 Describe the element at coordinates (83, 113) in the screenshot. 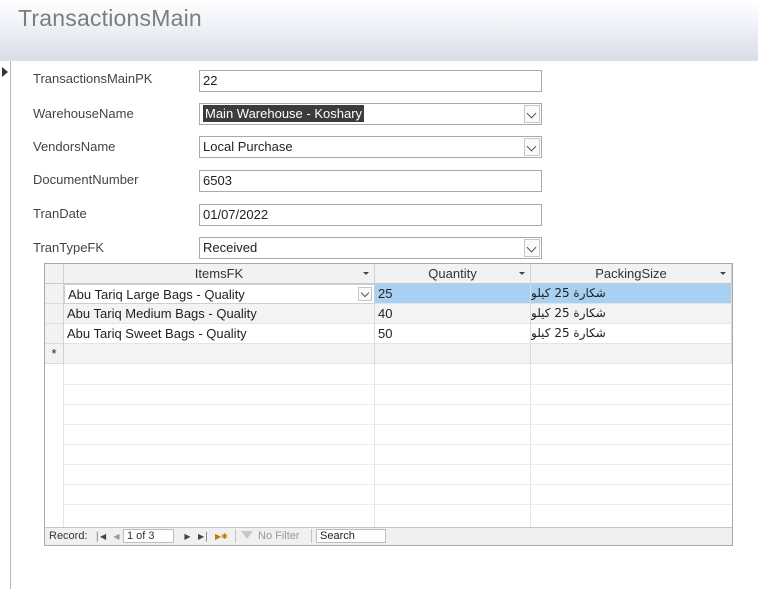

I see `label-warehouse-name: WarehouseName` at that location.